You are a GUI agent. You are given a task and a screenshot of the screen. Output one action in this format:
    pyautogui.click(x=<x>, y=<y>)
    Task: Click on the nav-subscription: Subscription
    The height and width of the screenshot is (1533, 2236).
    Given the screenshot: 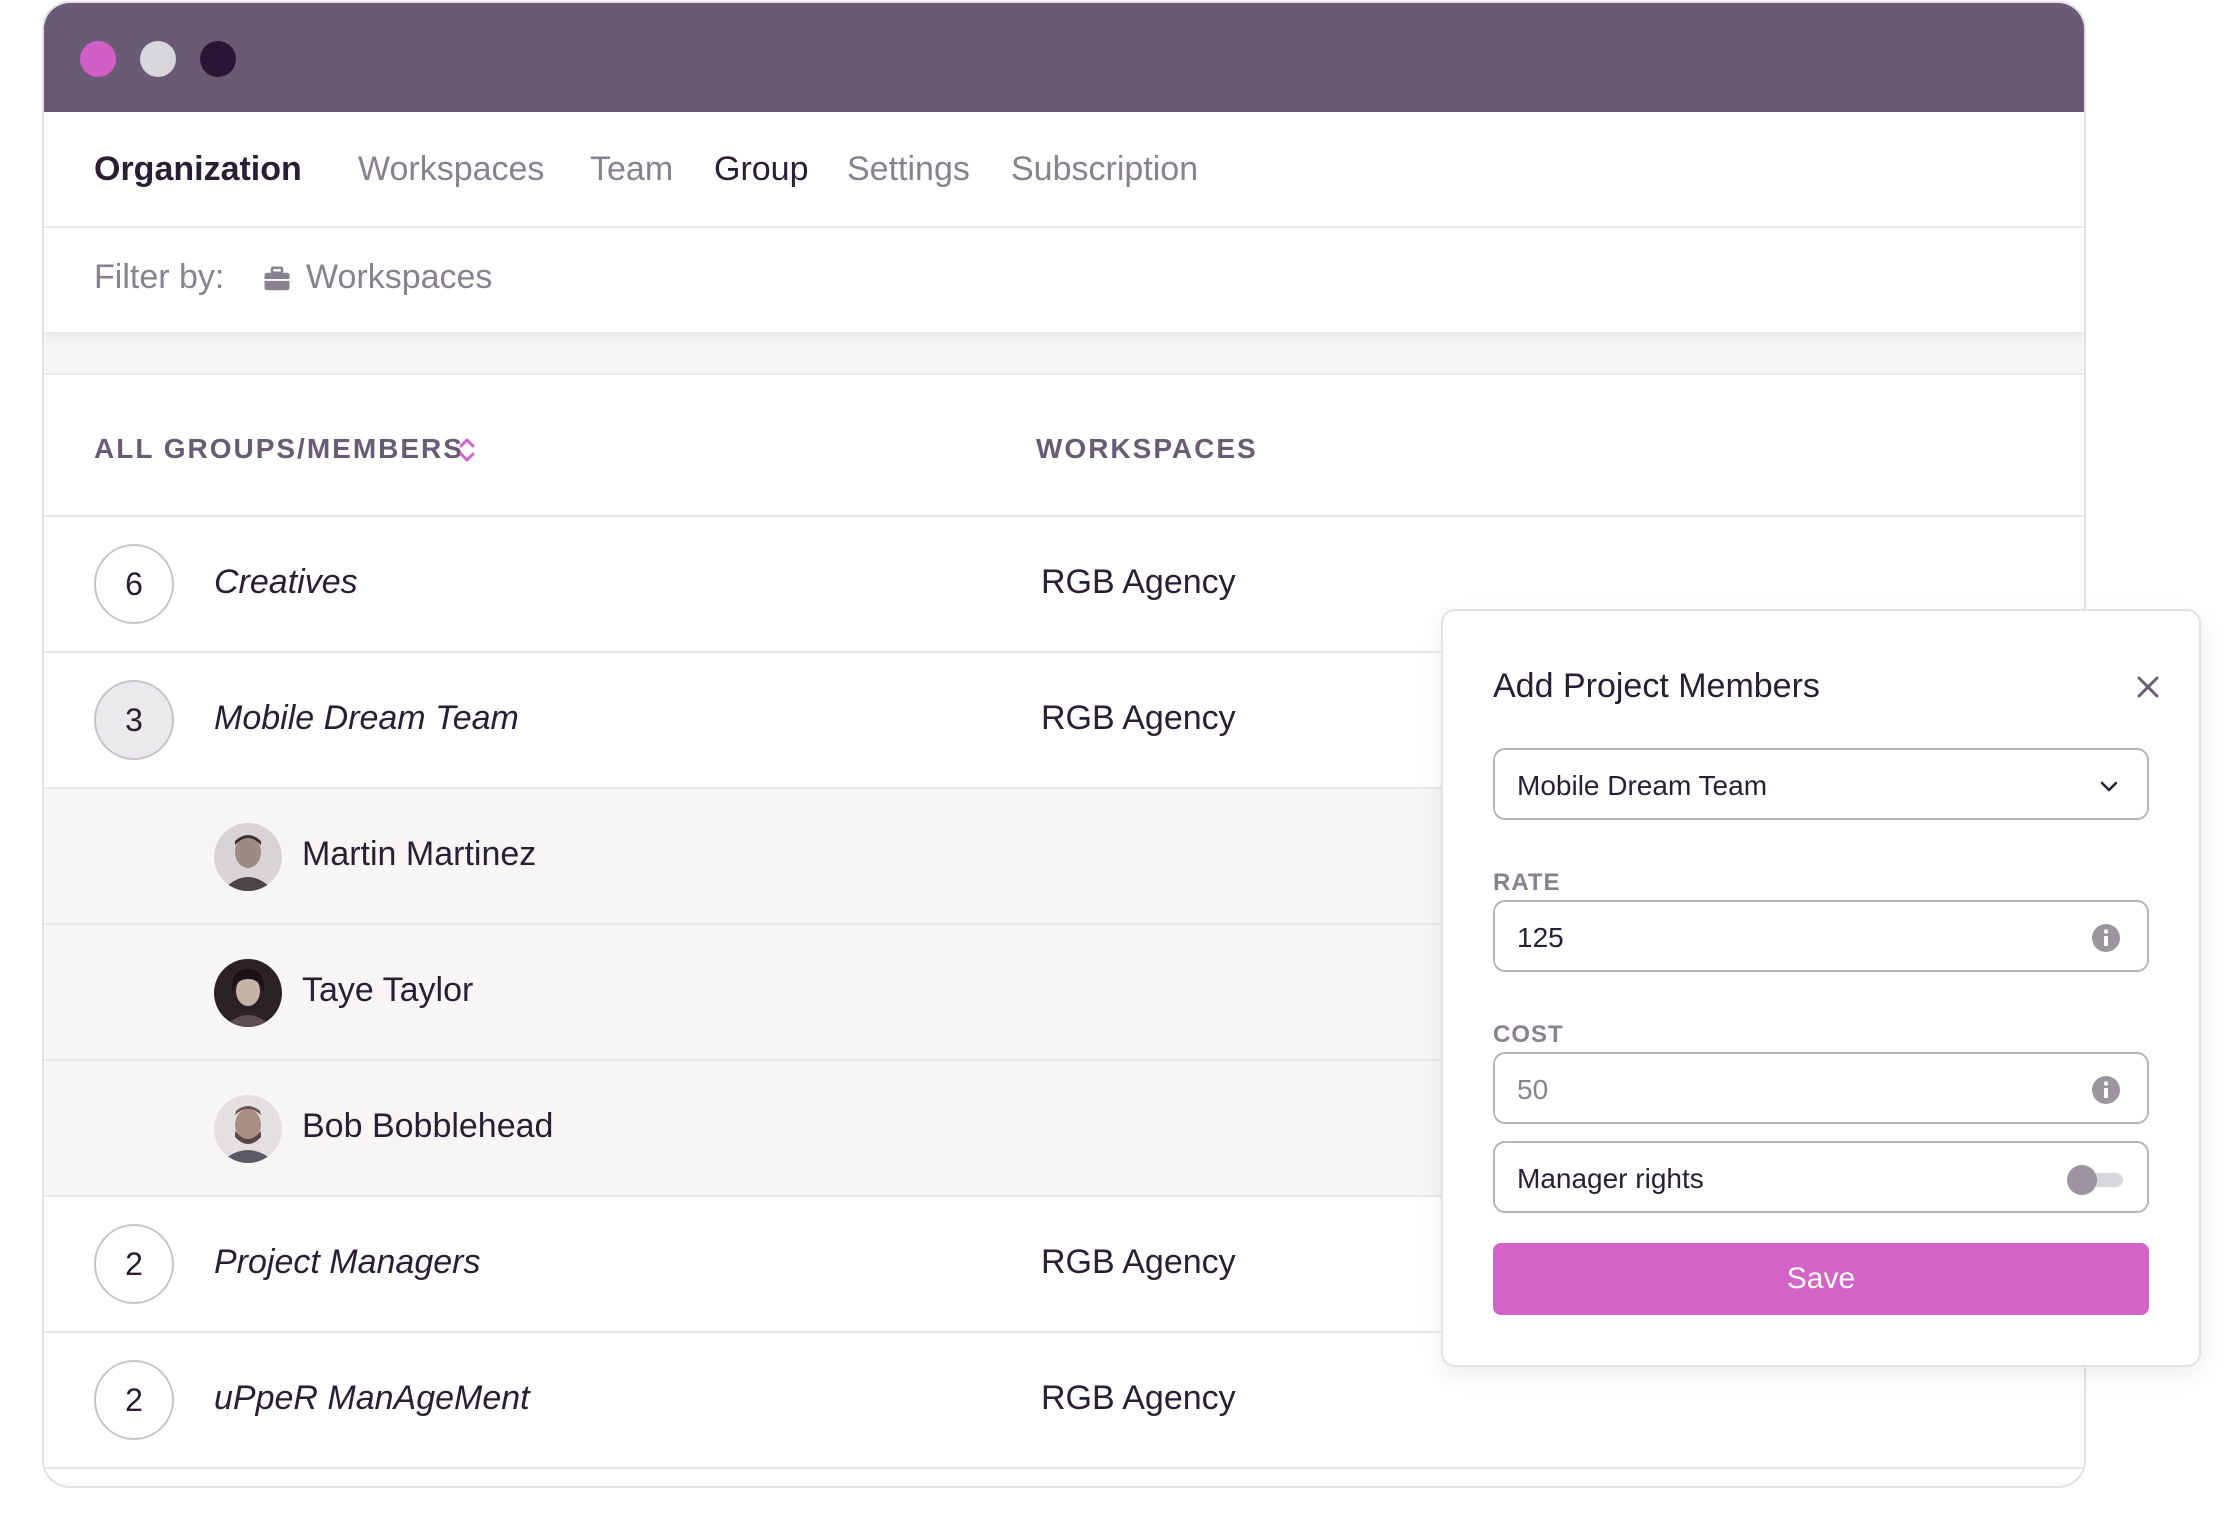 What is the action you would take?
    pyautogui.click(x=1104, y=169)
    